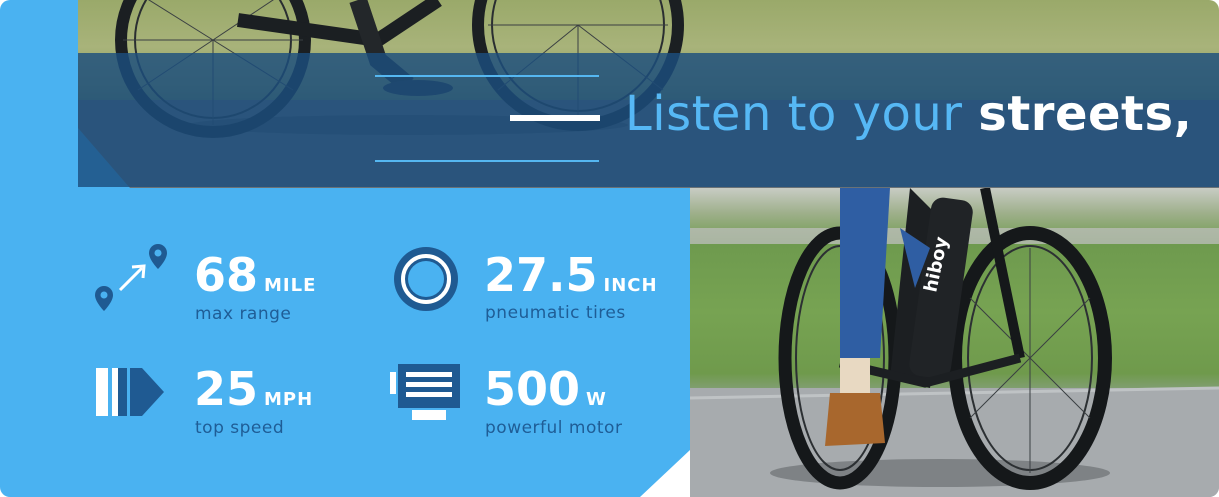 Image resolution: width=1219 pixels, height=497 pixels. What do you see at coordinates (1085, 114) in the screenshot?
I see `headline-bold: streets,` at bounding box center [1085, 114].